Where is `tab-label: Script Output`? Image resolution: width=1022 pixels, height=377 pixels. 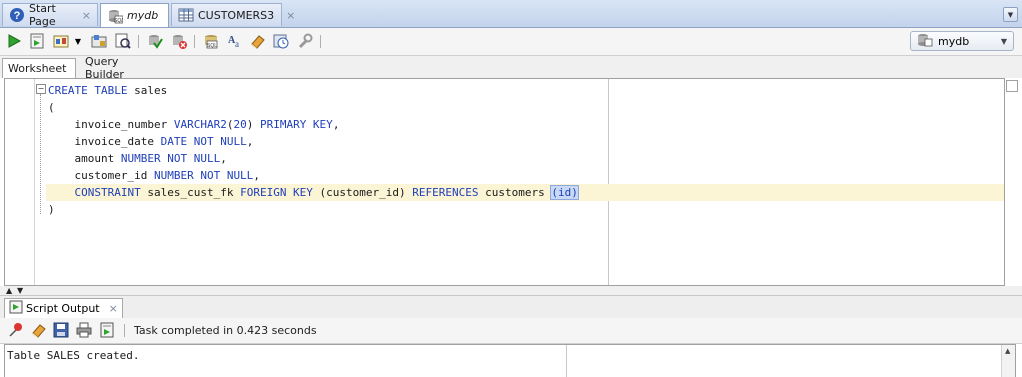
tab-label: Script Output is located at coordinates (63, 308).